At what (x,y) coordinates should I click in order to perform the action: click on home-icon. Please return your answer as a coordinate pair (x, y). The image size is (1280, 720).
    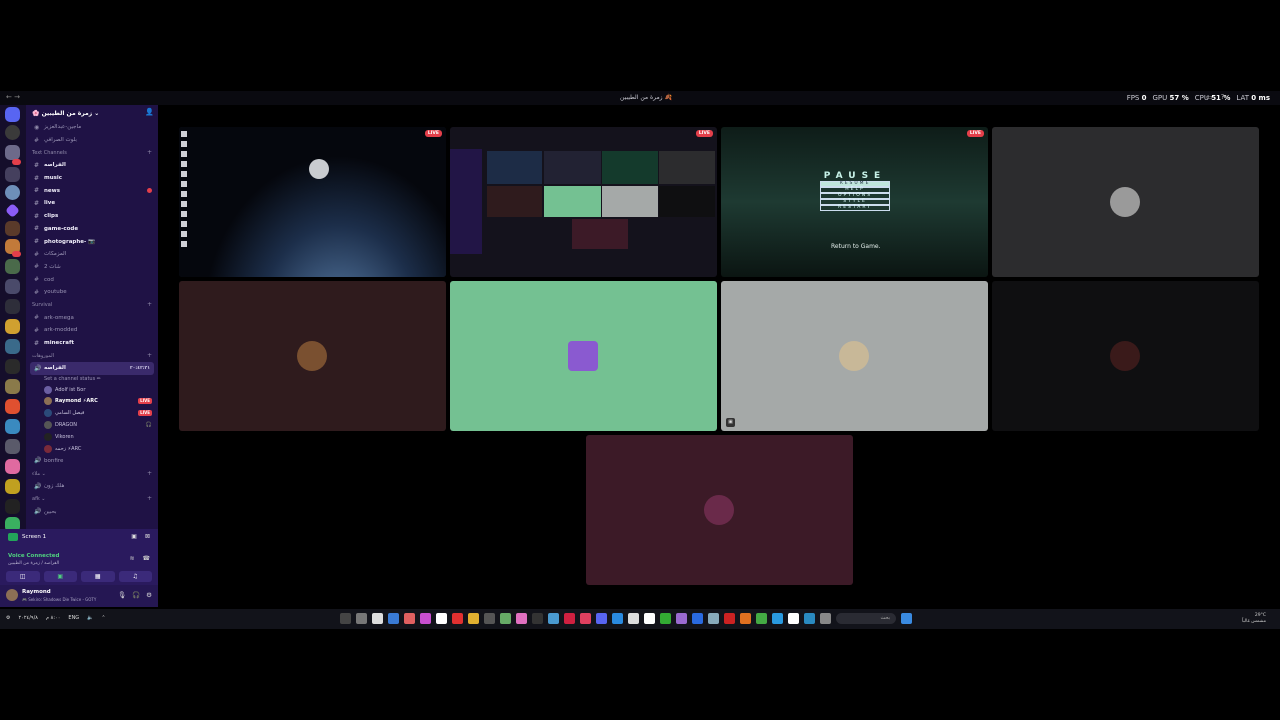
    Looking at the image, I should click on (12, 114).